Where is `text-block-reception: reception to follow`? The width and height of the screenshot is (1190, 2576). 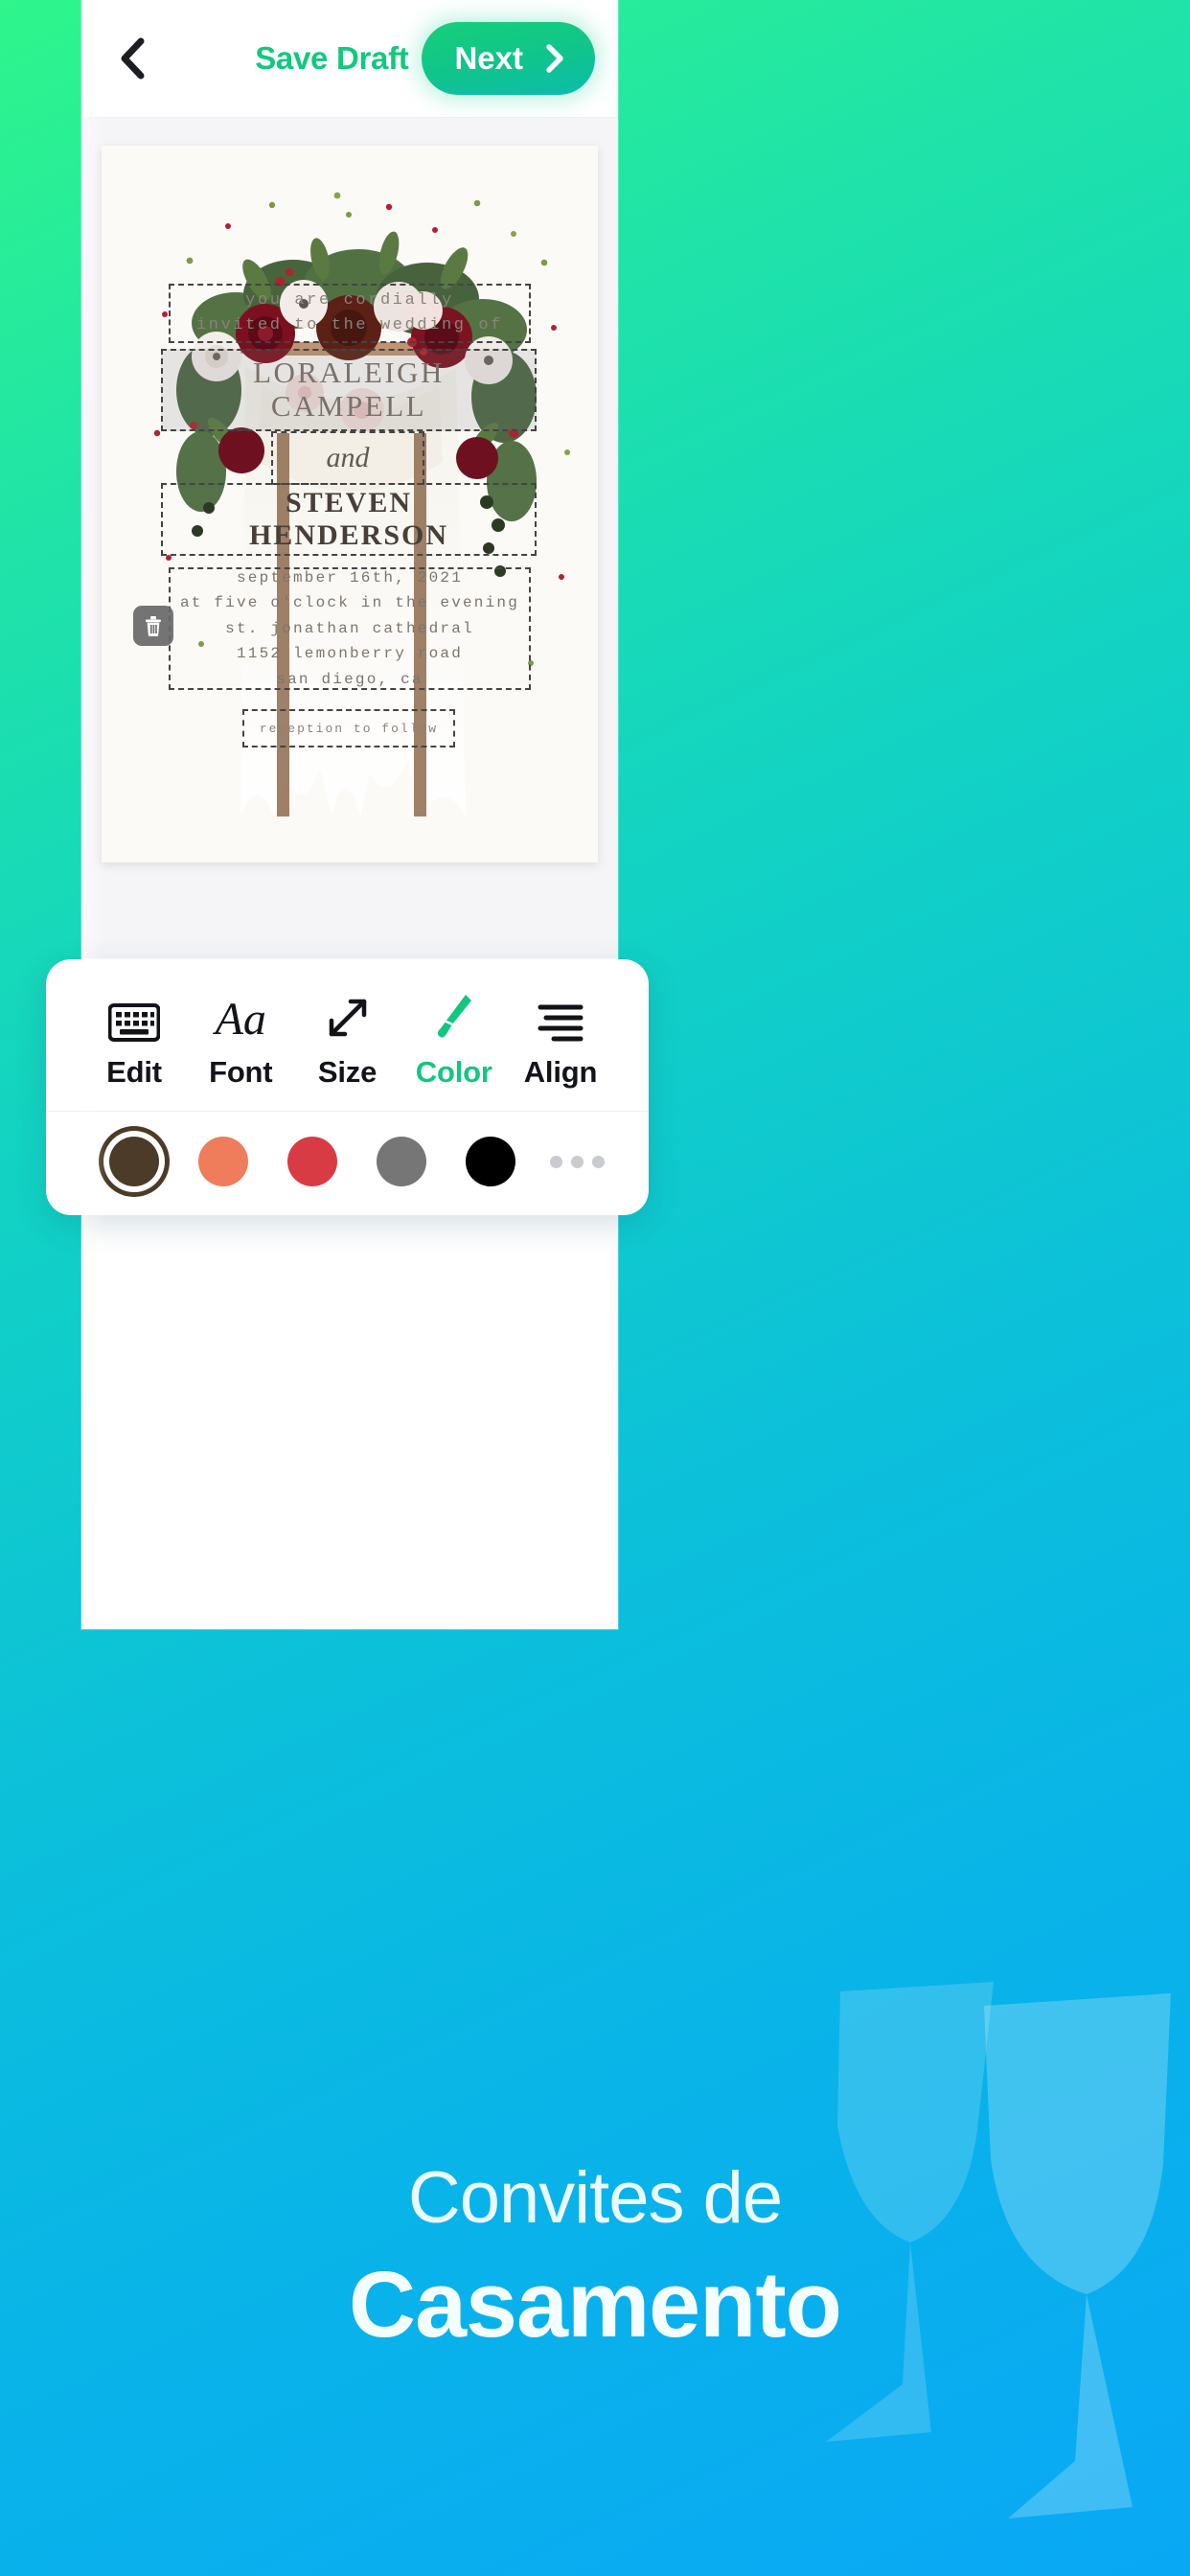 text-block-reception: reception to follow is located at coordinates (349, 728).